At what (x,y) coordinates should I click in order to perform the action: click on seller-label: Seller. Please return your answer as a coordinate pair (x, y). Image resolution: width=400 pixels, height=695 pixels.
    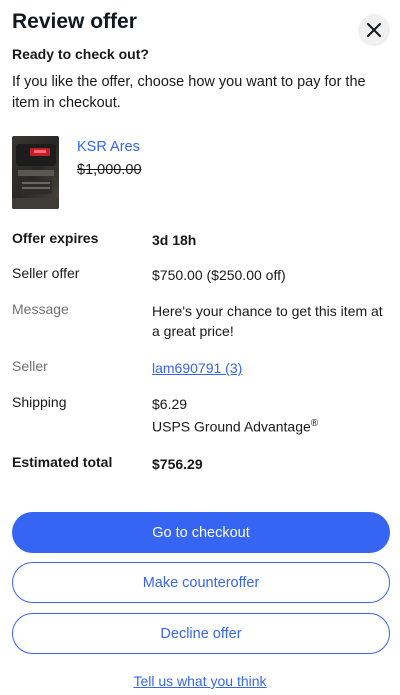
    Looking at the image, I should click on (30, 366).